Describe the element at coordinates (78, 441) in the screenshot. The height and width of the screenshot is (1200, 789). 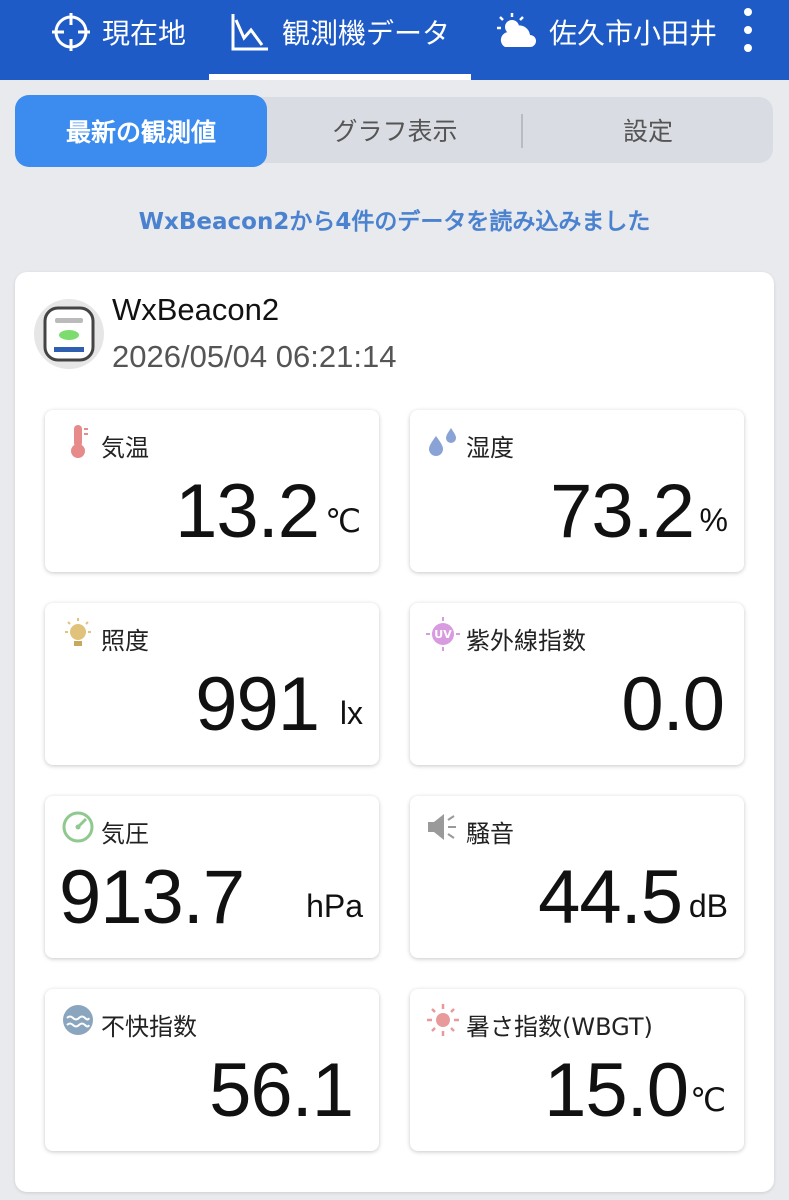
I see `thermometer-icon` at that location.